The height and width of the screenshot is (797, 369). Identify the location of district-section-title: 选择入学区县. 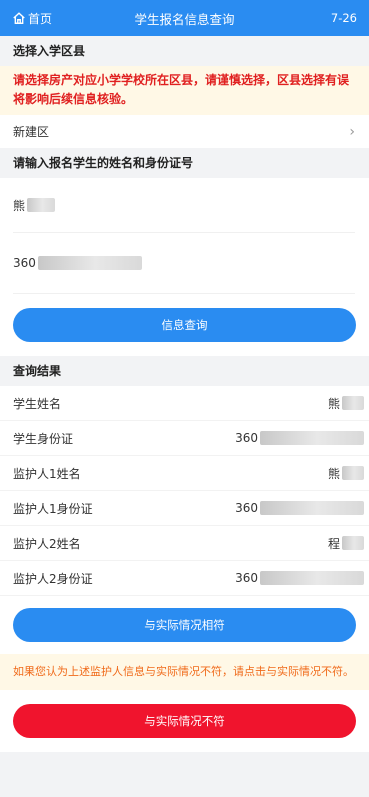
(184, 51).